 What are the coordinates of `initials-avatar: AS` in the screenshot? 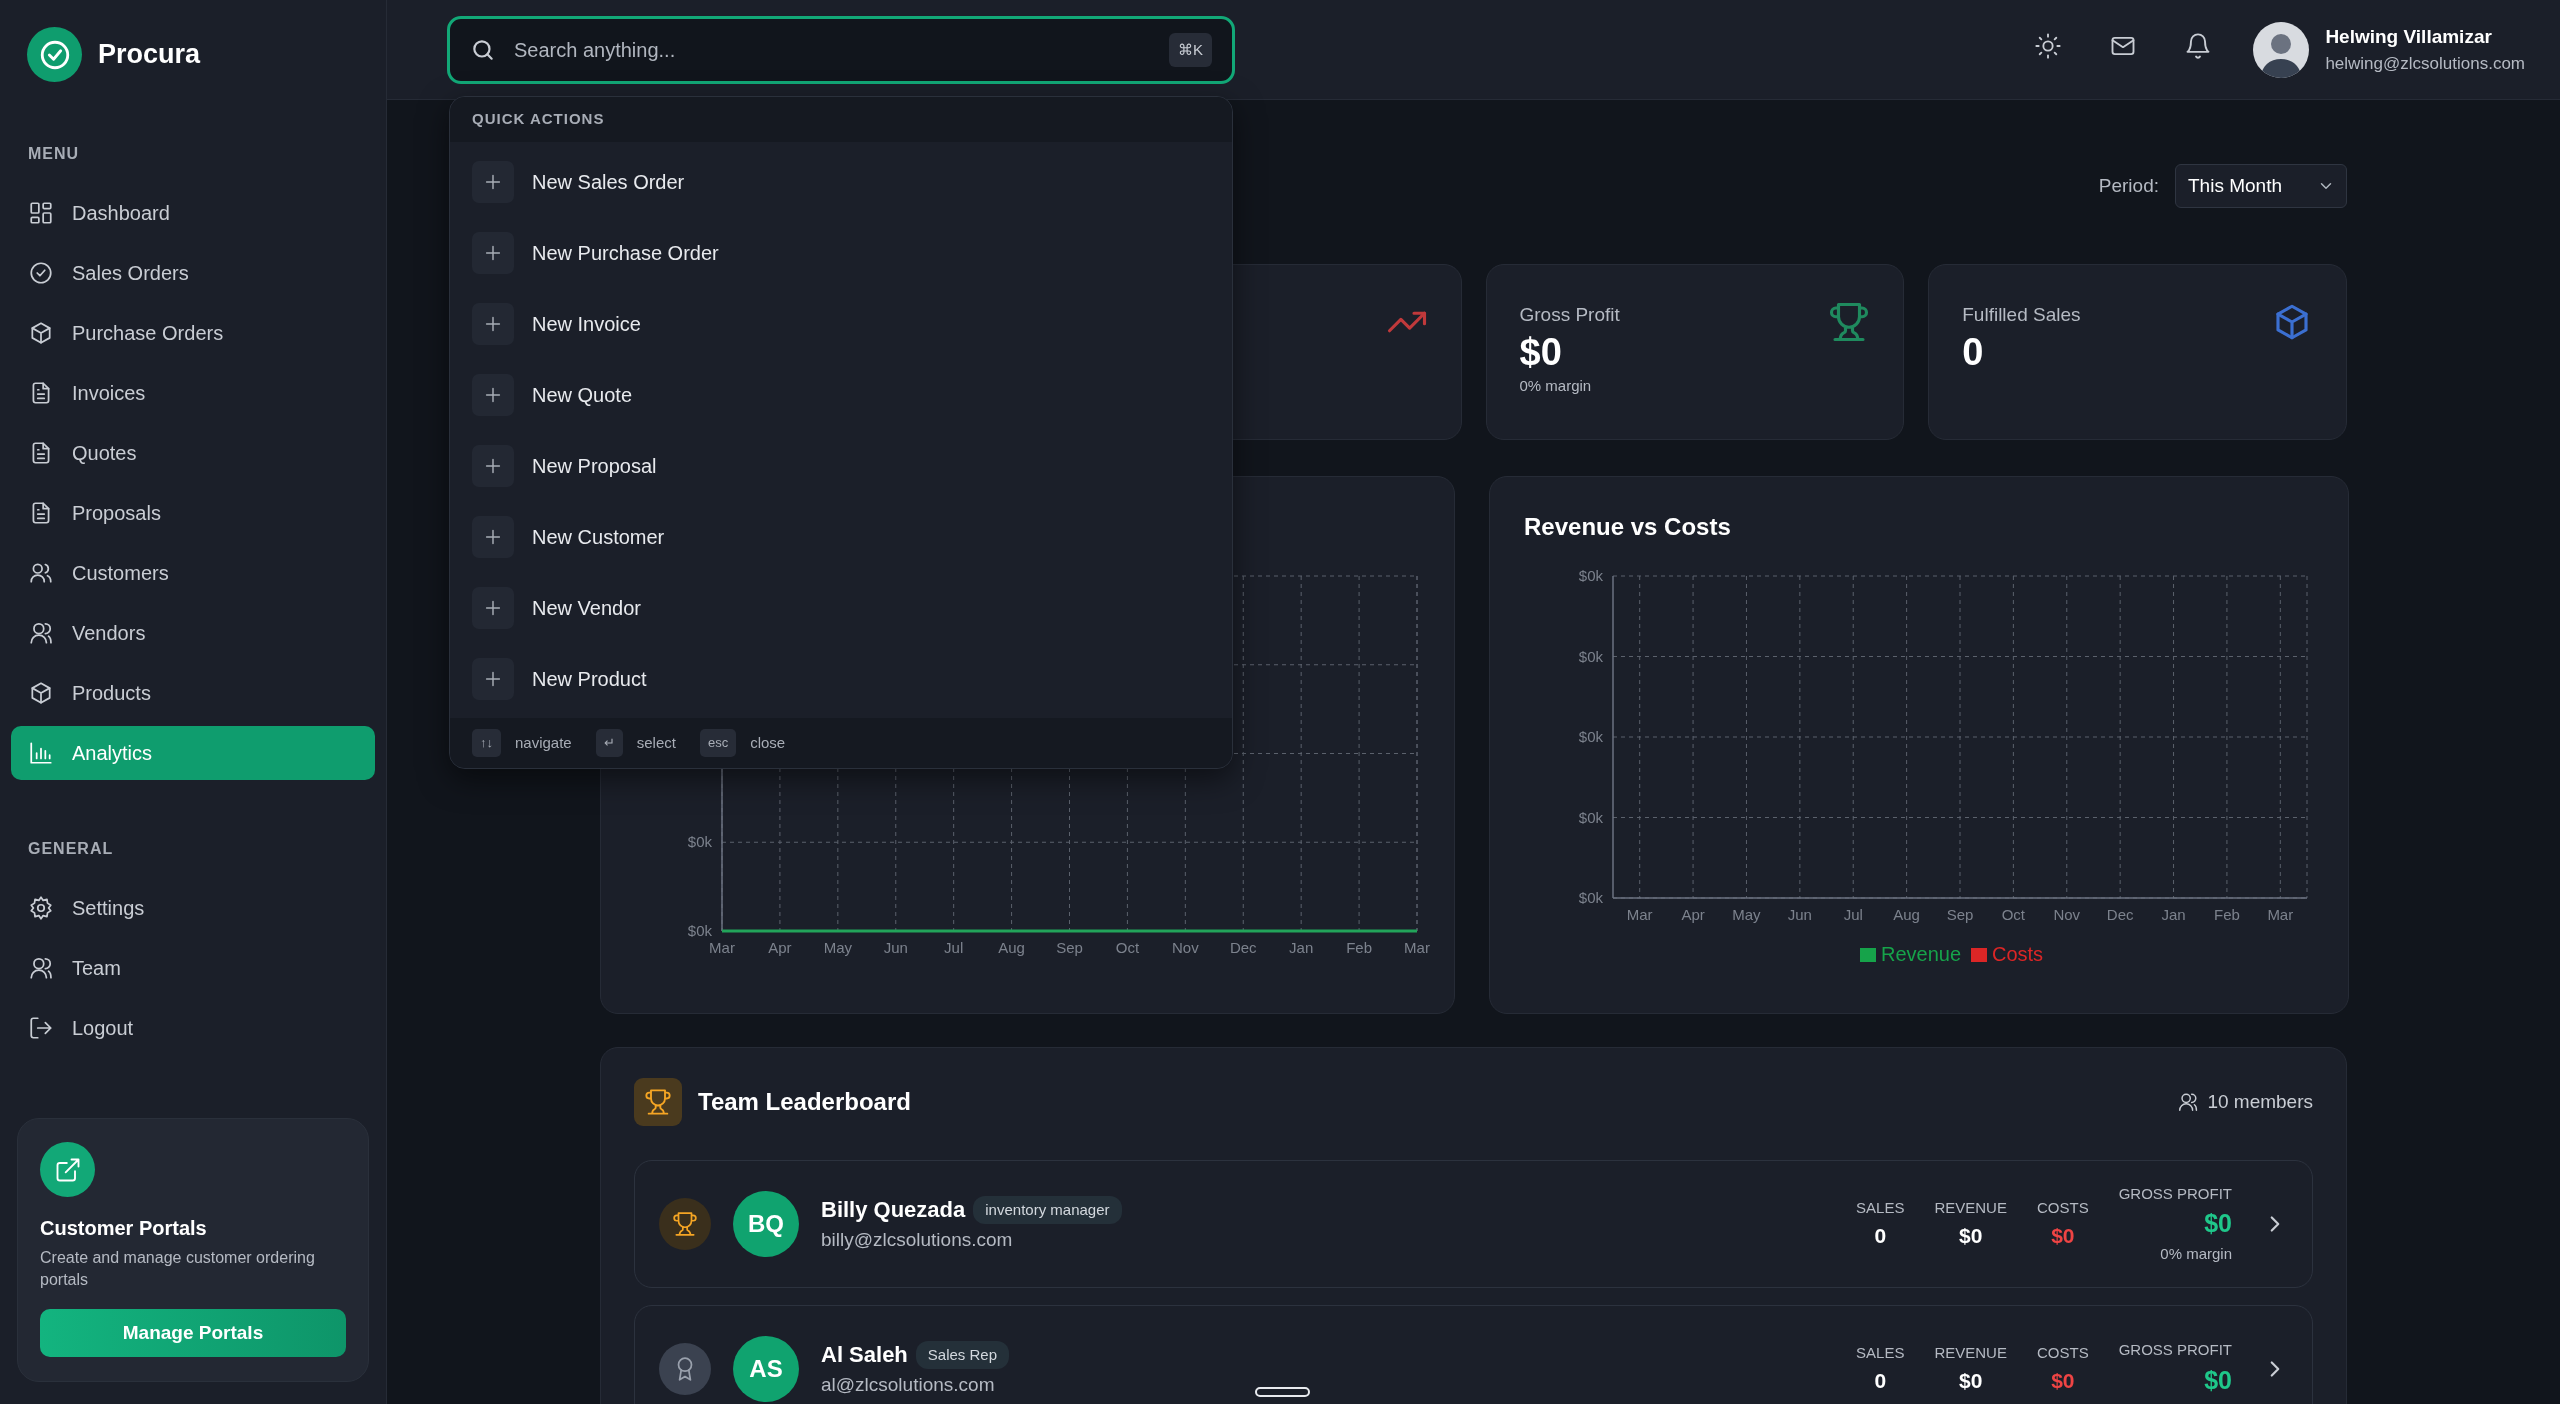 It's located at (766, 1369).